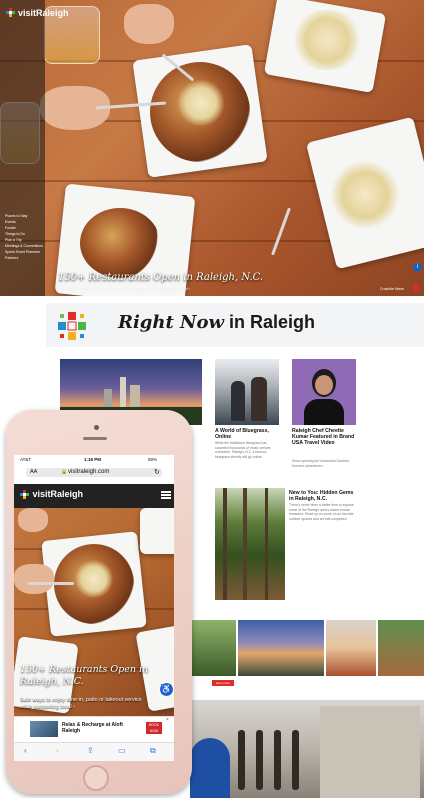 The height and width of the screenshot is (798, 424). What do you see at coordinates (157, 472) in the screenshot?
I see `reload-icon: ↻` at bounding box center [157, 472].